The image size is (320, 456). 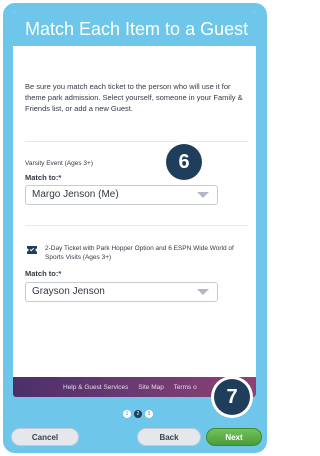 I want to click on page-title: Match Each Item to a Guest, so click(x=134, y=28).